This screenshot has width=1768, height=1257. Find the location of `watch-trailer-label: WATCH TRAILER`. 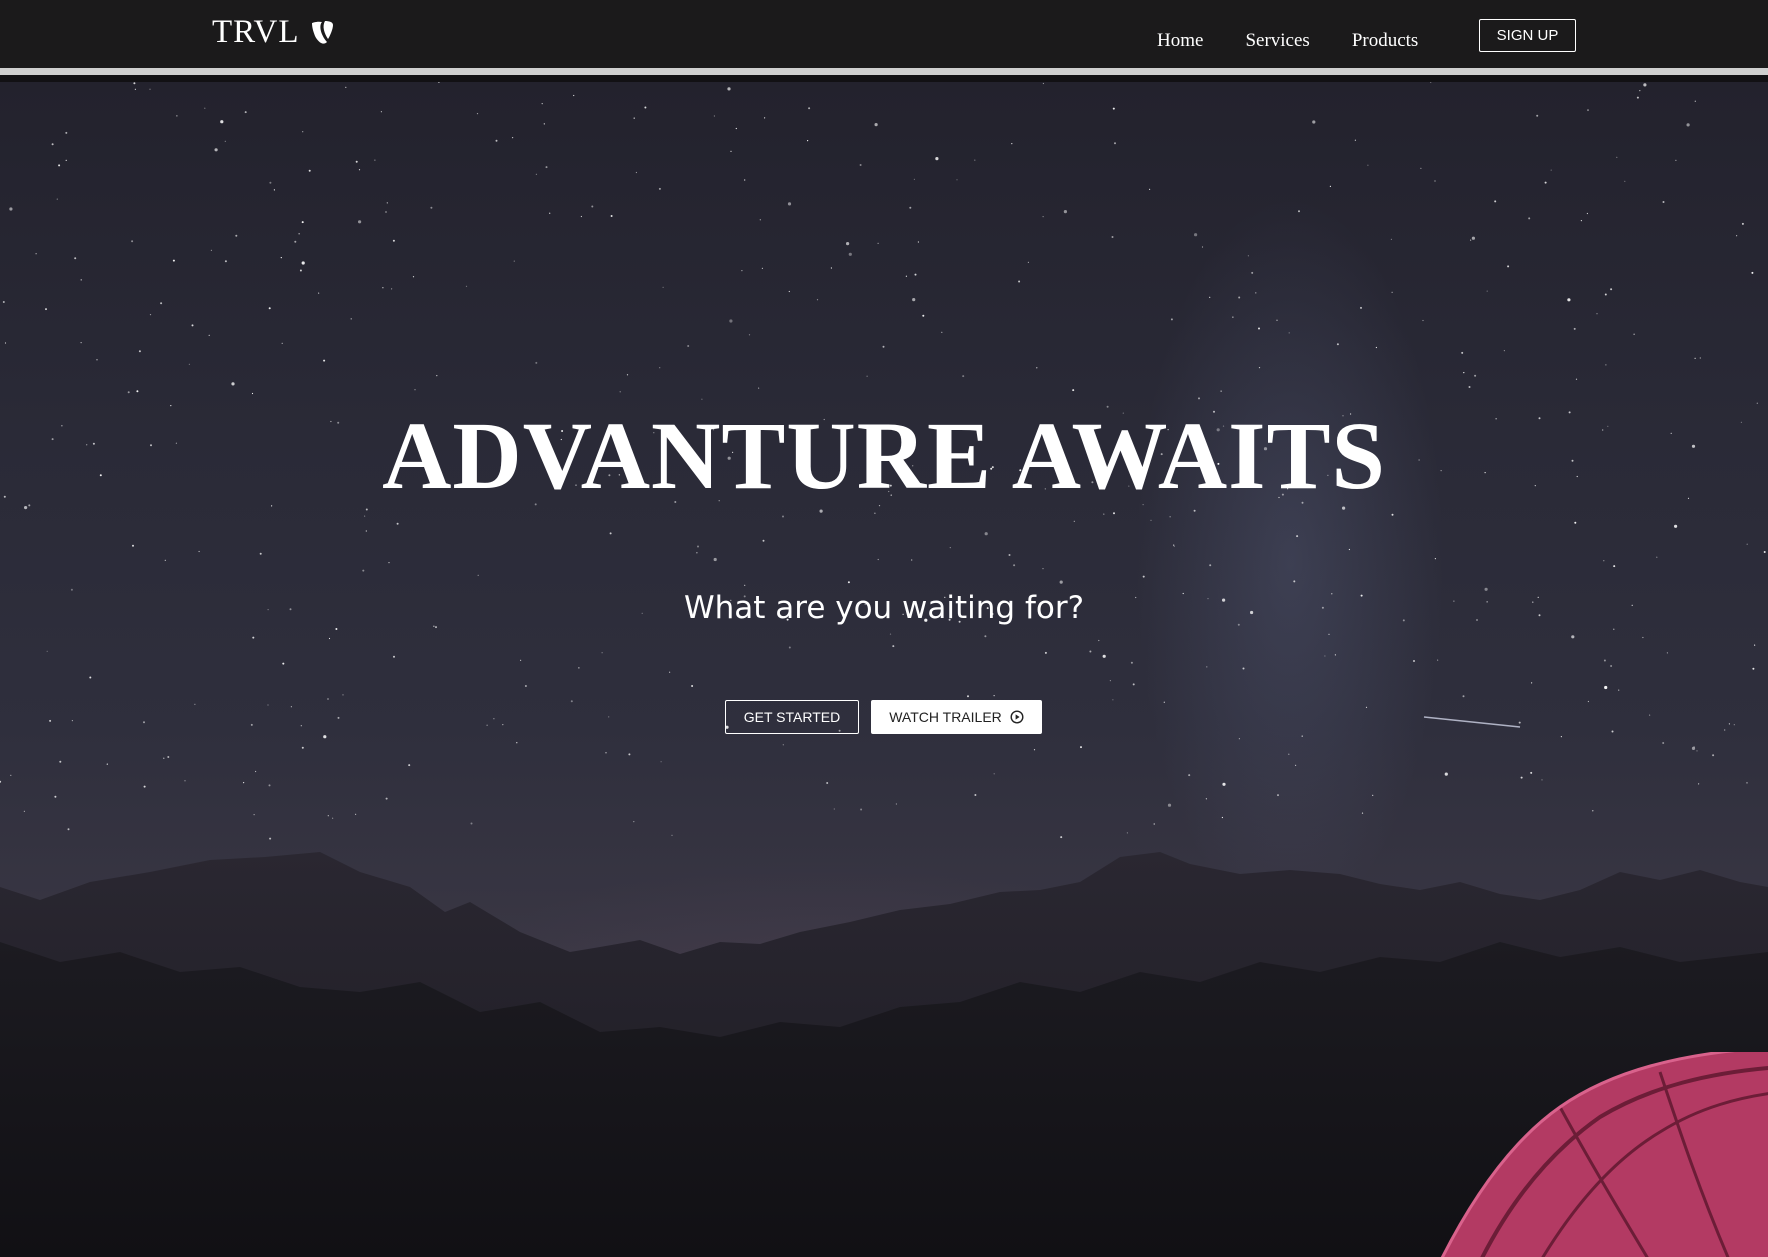

watch-trailer-label: WATCH TRAILER is located at coordinates (945, 717).